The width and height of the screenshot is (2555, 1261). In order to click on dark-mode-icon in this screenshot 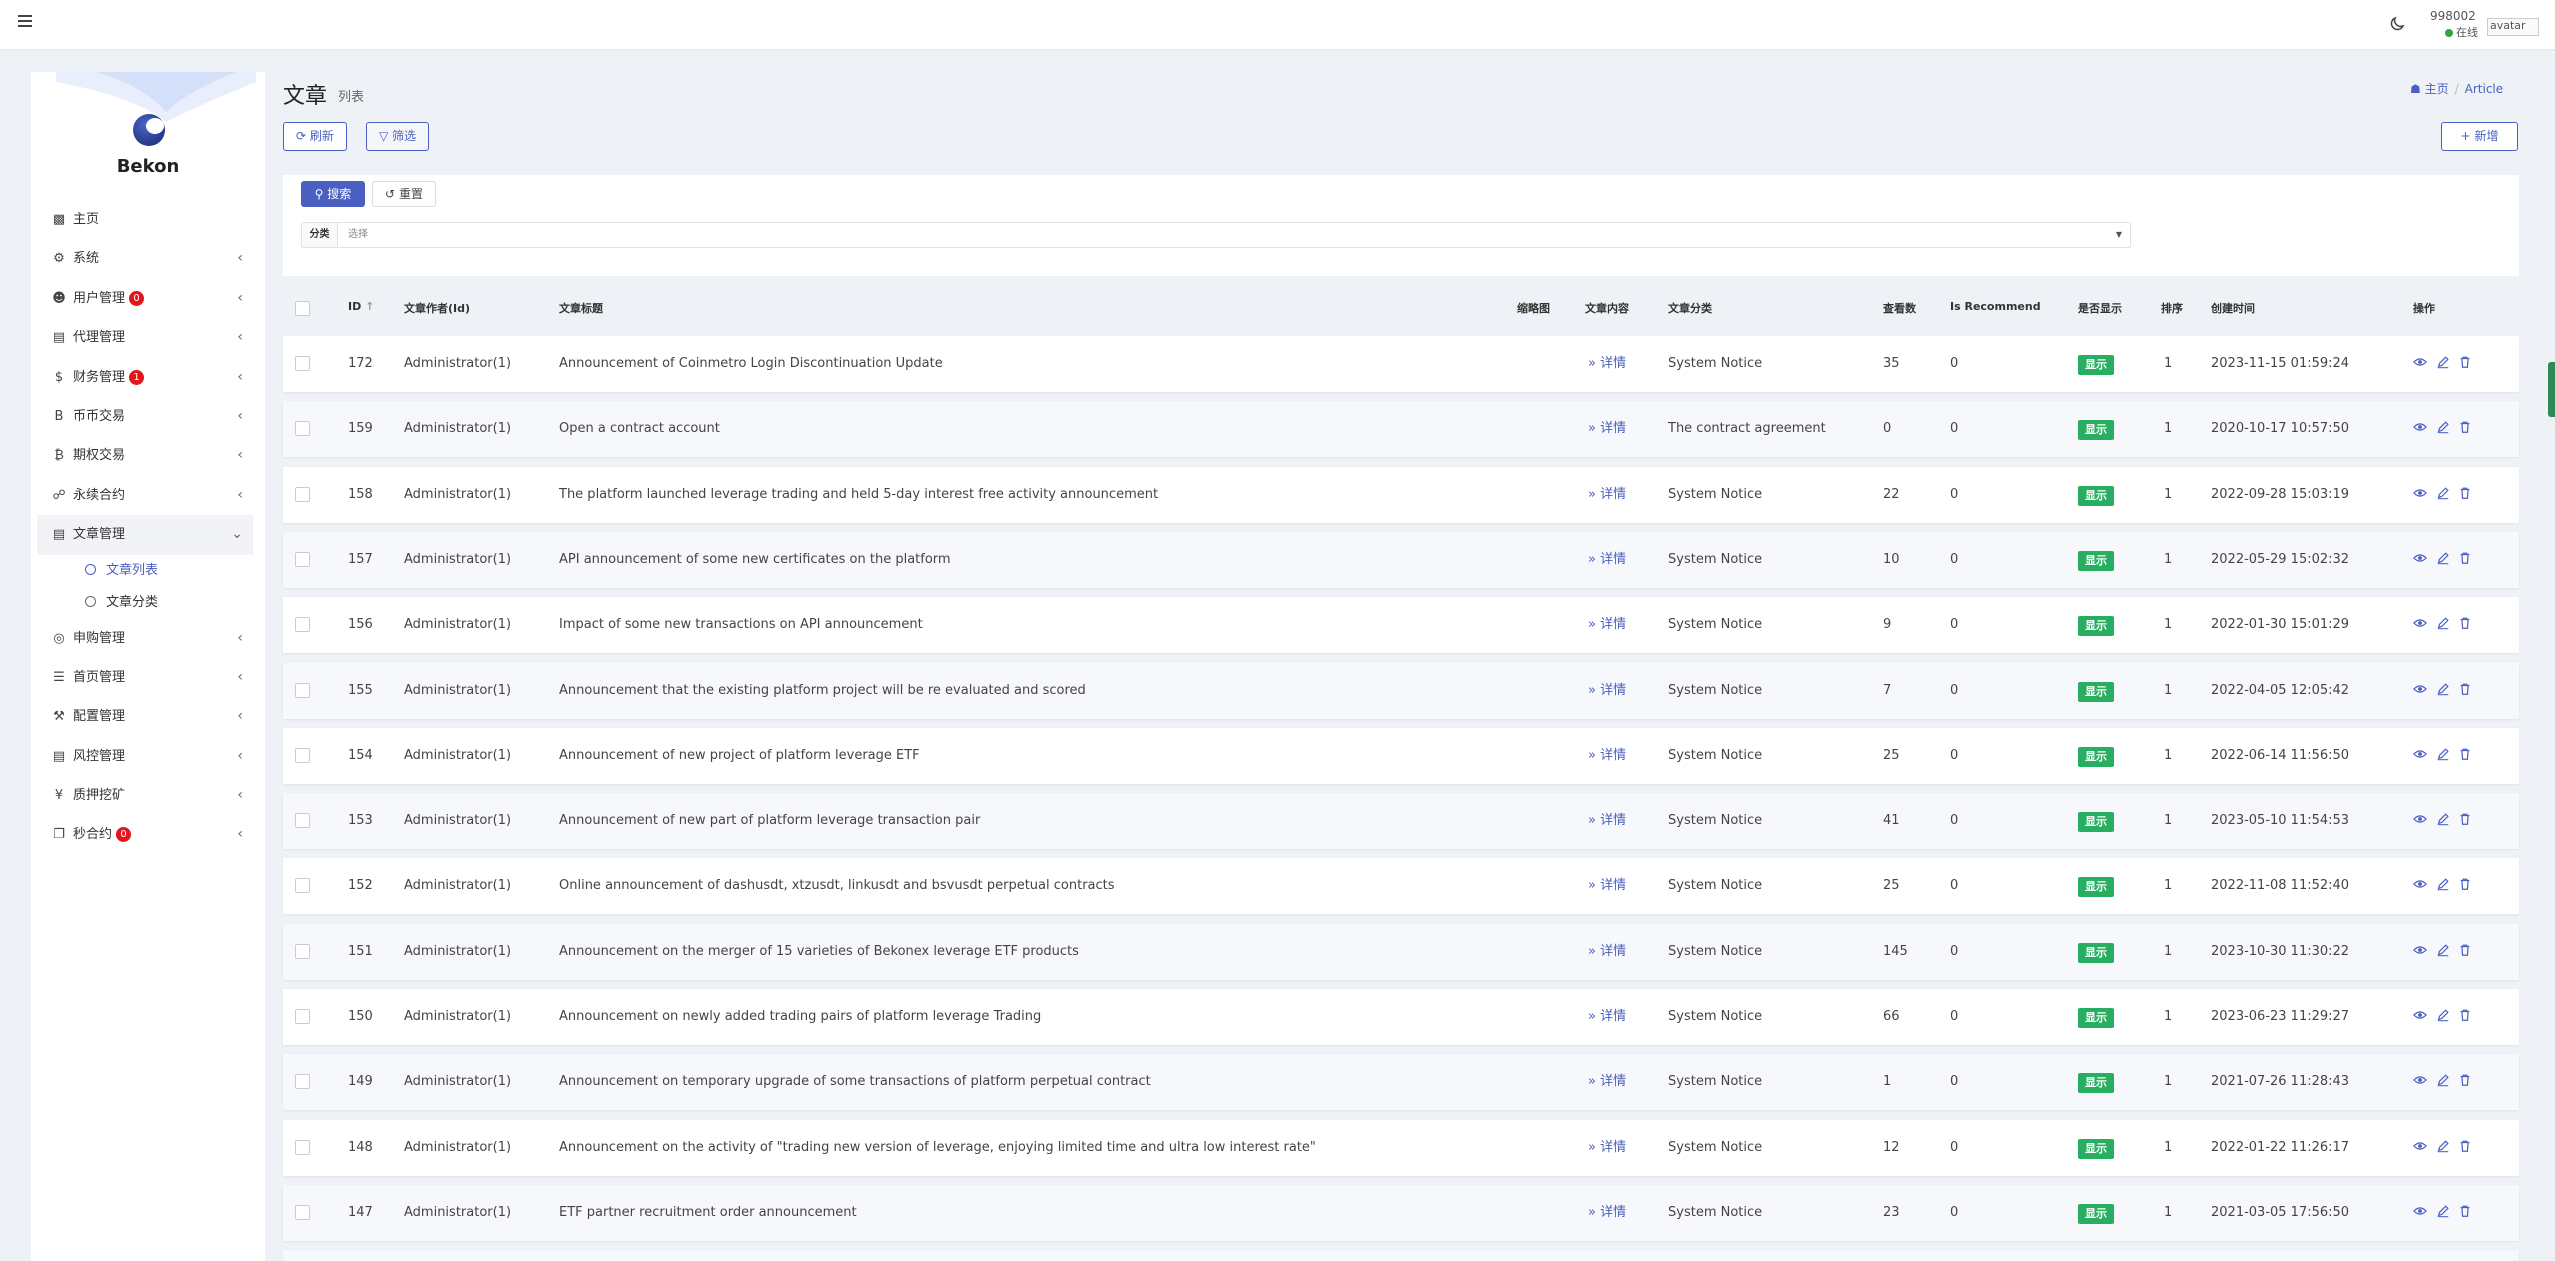, I will do `click(2397, 24)`.